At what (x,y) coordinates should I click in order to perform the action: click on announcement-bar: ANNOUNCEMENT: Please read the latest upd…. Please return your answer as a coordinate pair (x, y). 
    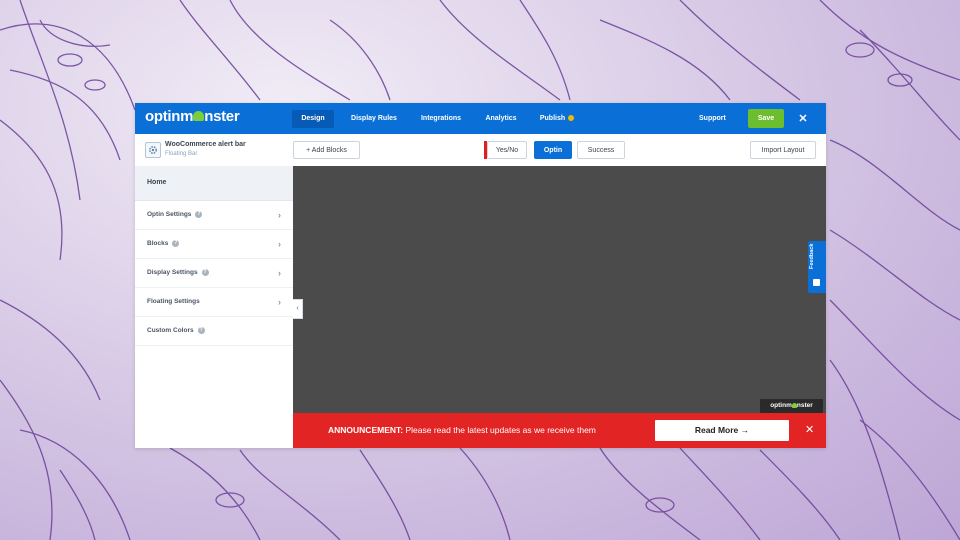
    Looking at the image, I should click on (559, 430).